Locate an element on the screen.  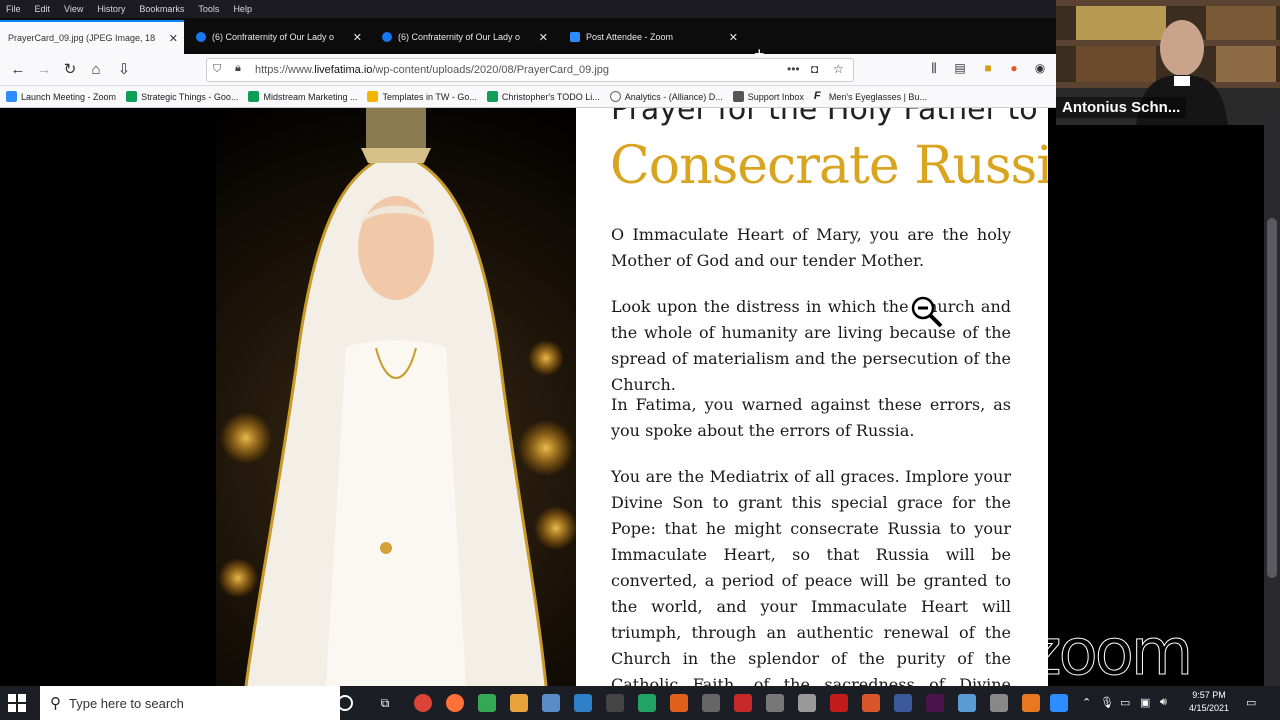
back-icon: ← is located at coordinates (18, 70).